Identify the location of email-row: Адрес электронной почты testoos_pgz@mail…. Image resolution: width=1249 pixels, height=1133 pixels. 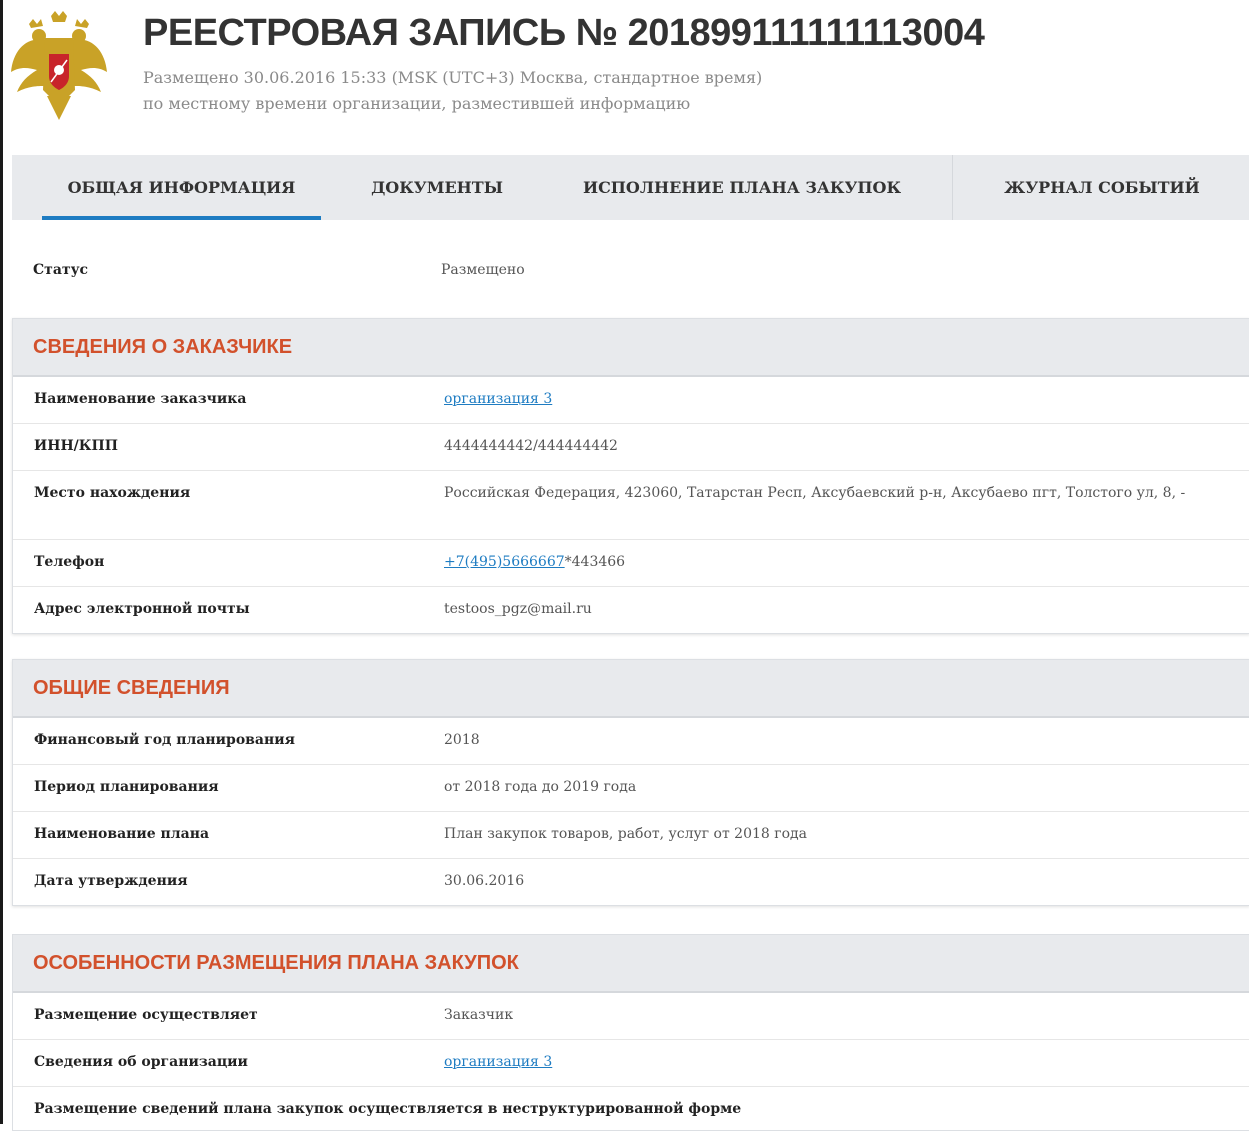
(631, 610).